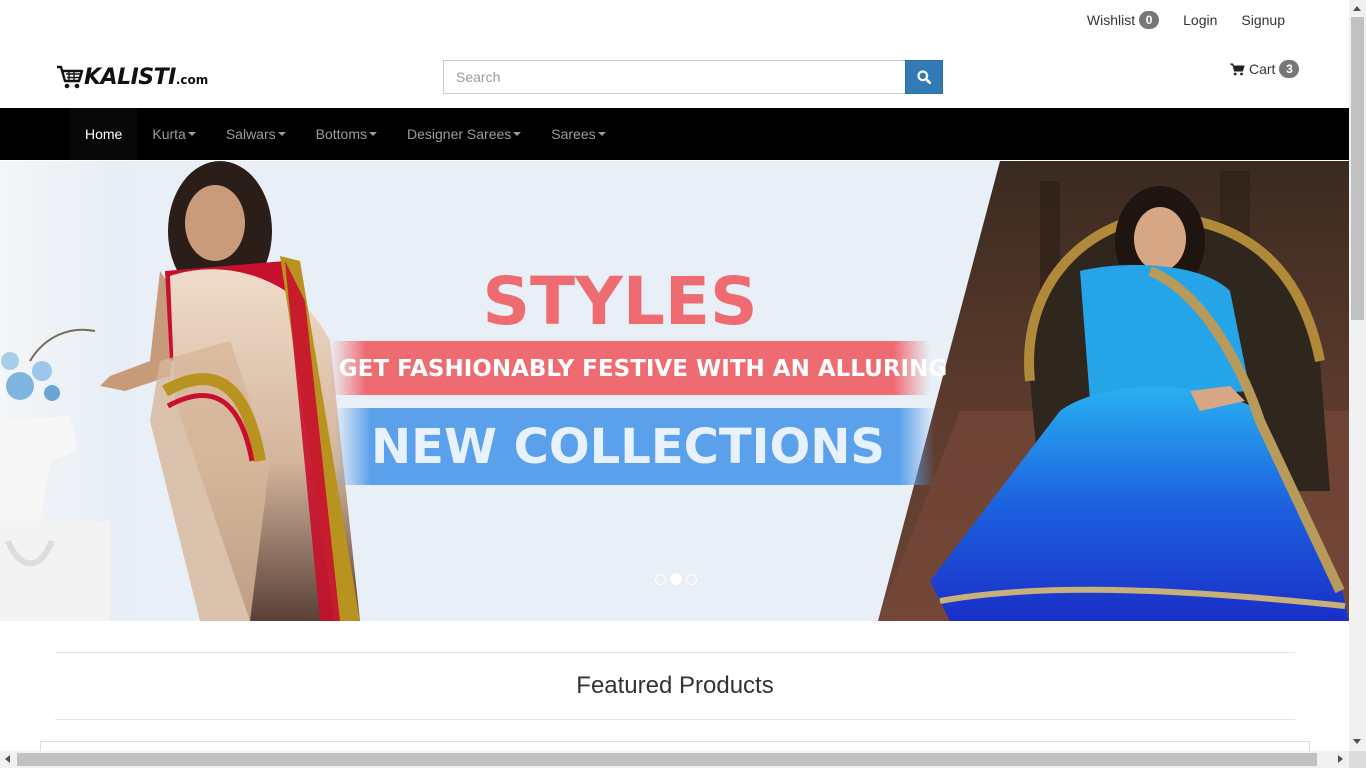 This screenshot has width=1366, height=768. I want to click on nav-item-kurta: Kurta, so click(173, 134).